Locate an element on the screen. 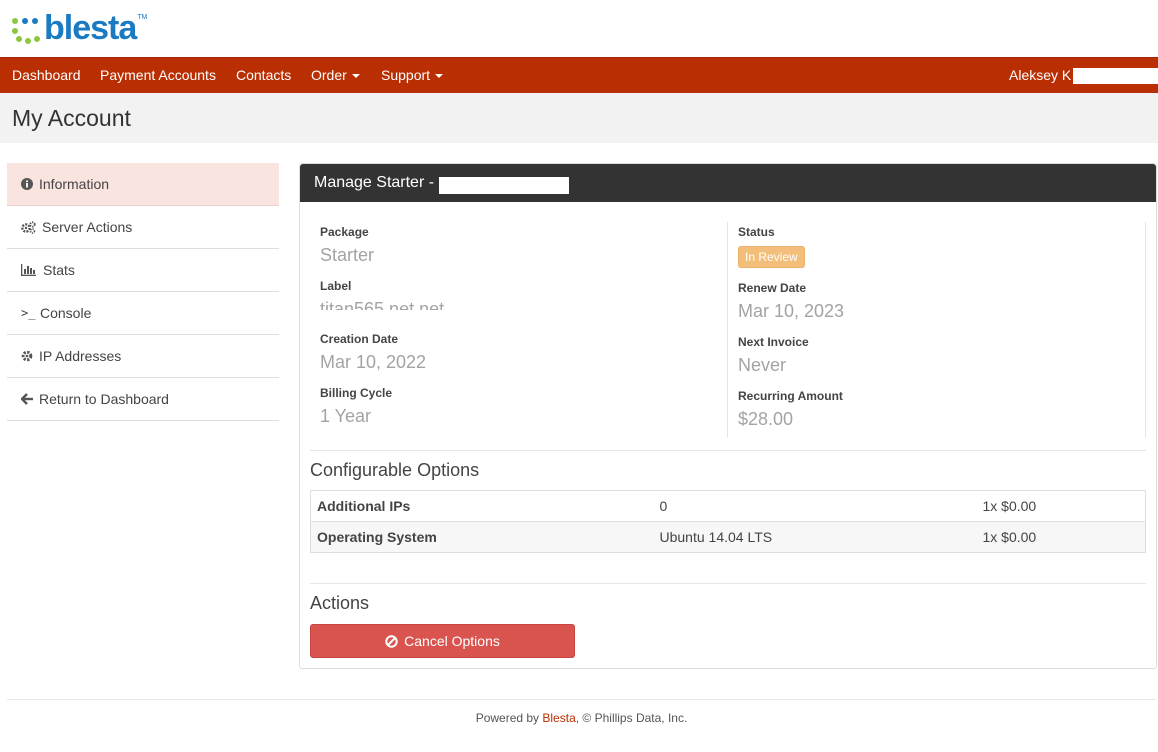 The width and height of the screenshot is (1158, 752). renew-date-label: Renew Date is located at coordinates (772, 288).